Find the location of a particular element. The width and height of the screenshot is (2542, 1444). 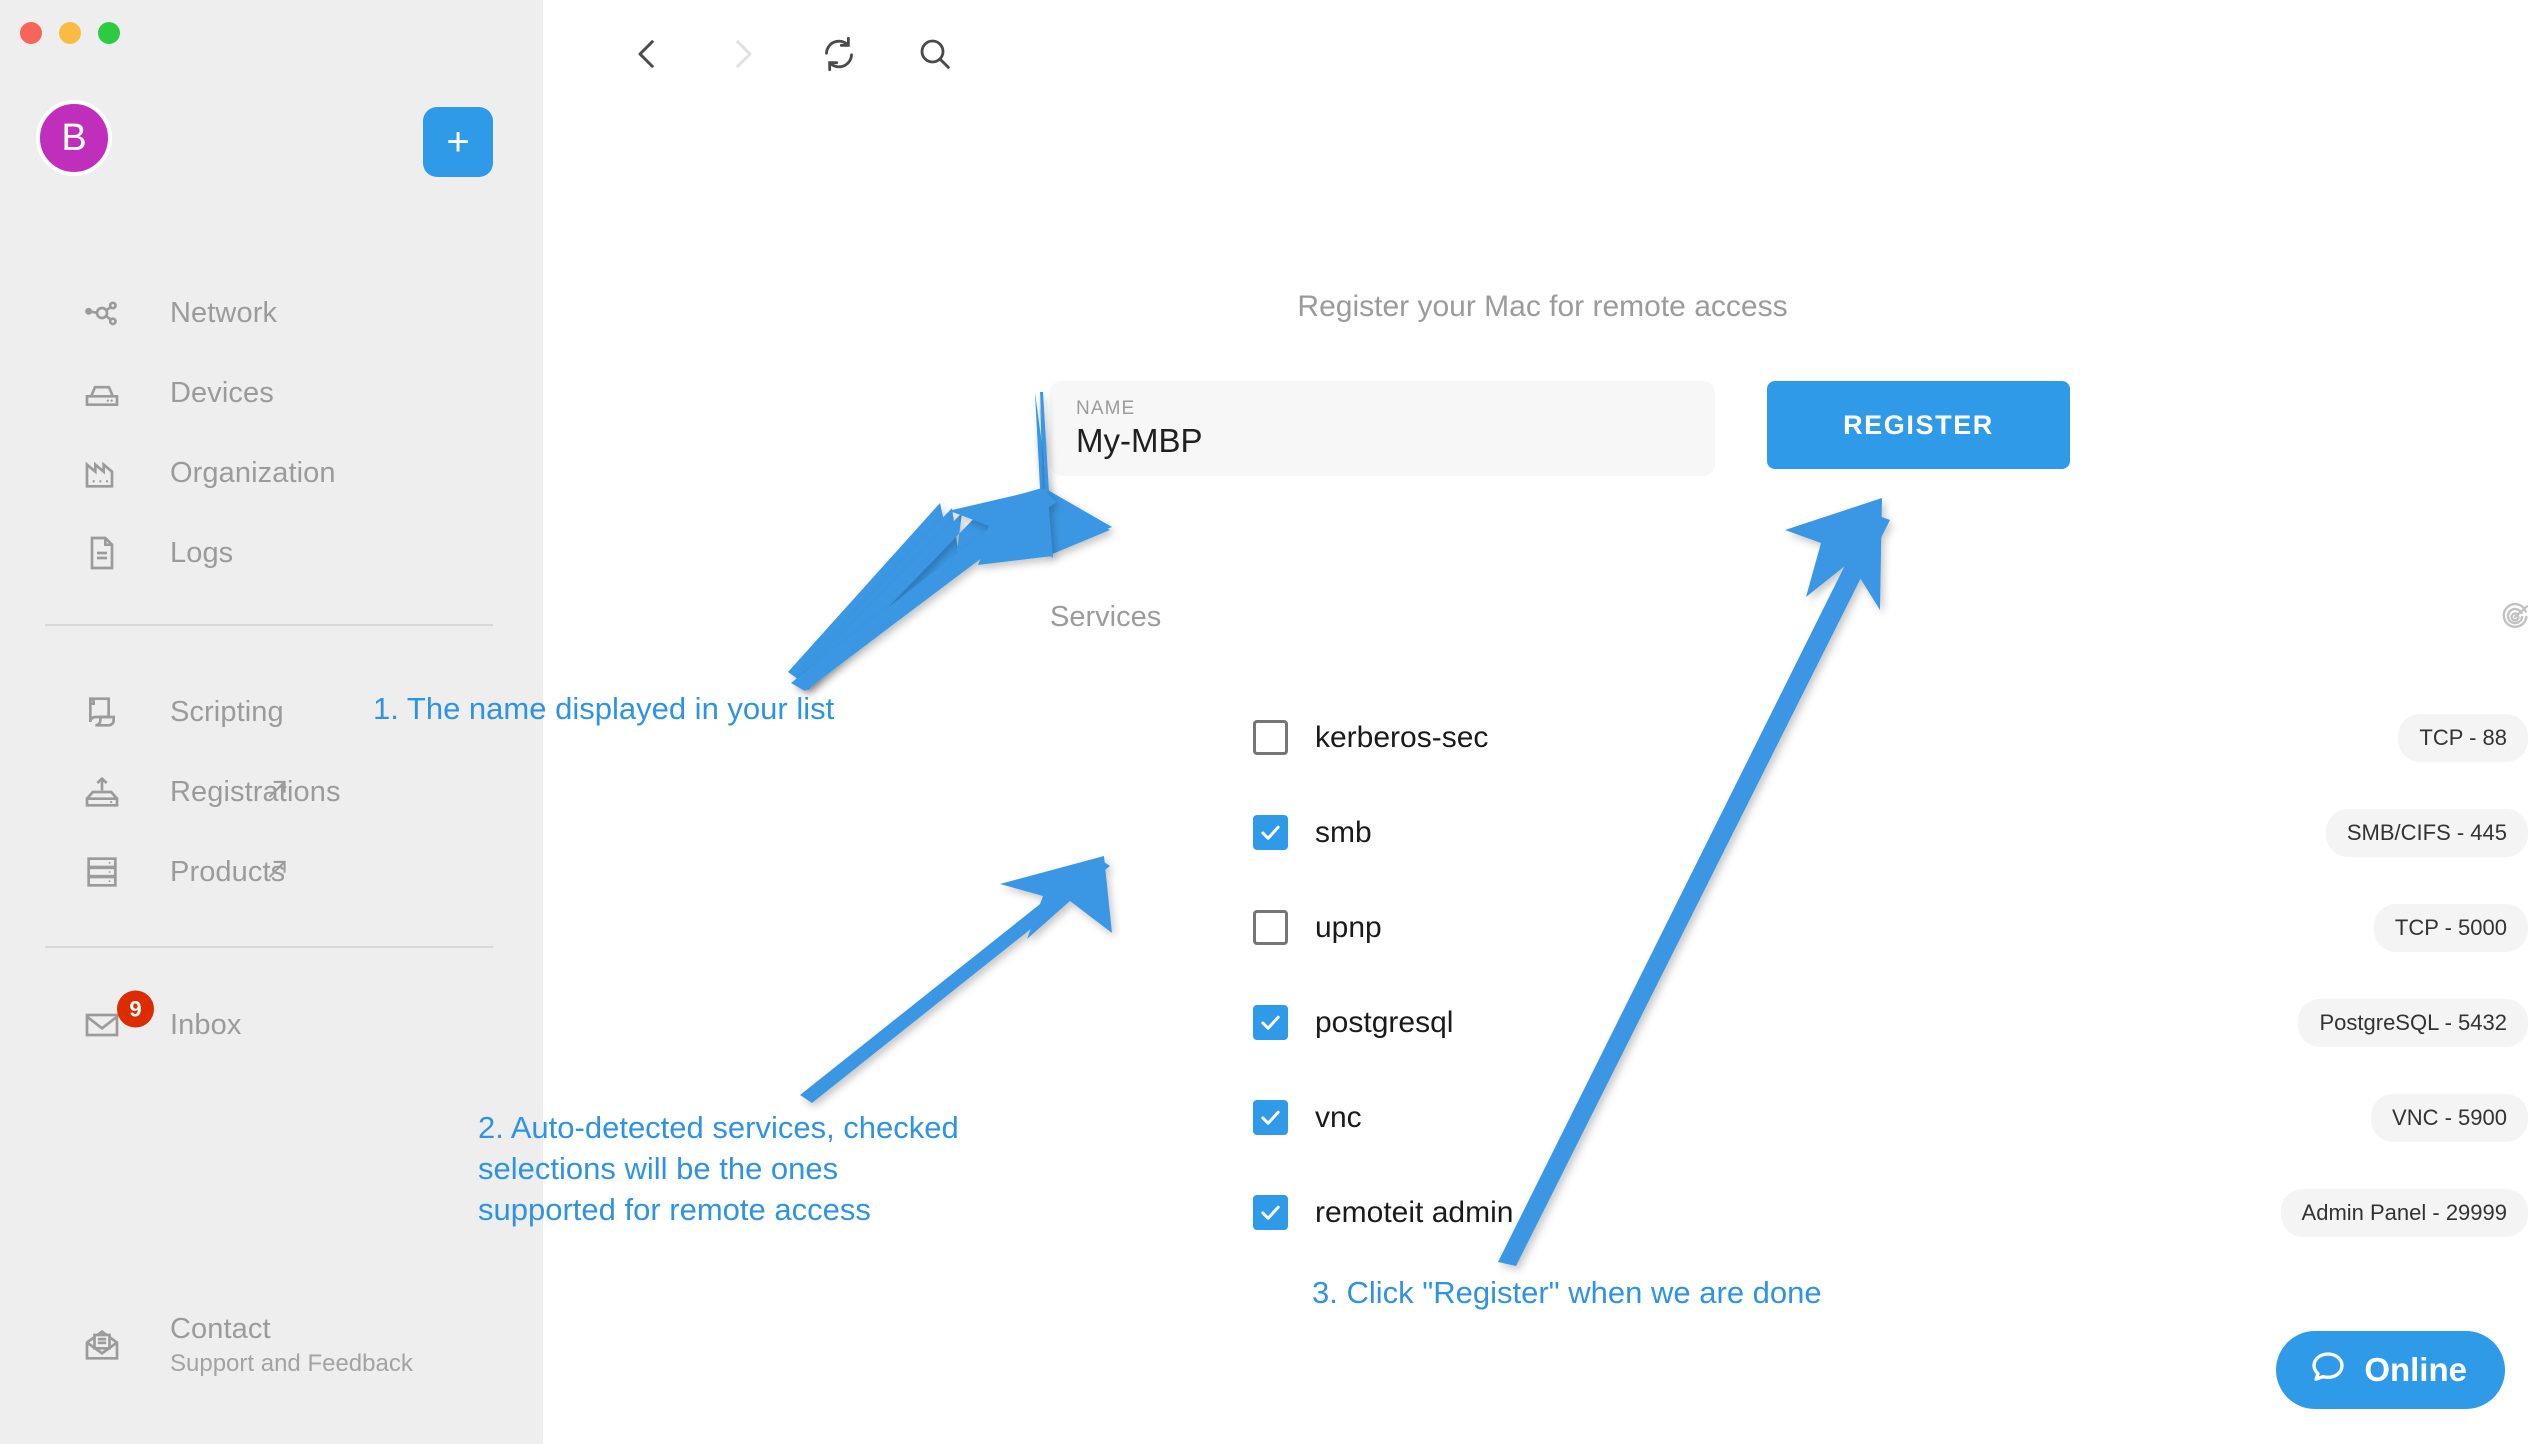

search-icon is located at coordinates (935, 55).